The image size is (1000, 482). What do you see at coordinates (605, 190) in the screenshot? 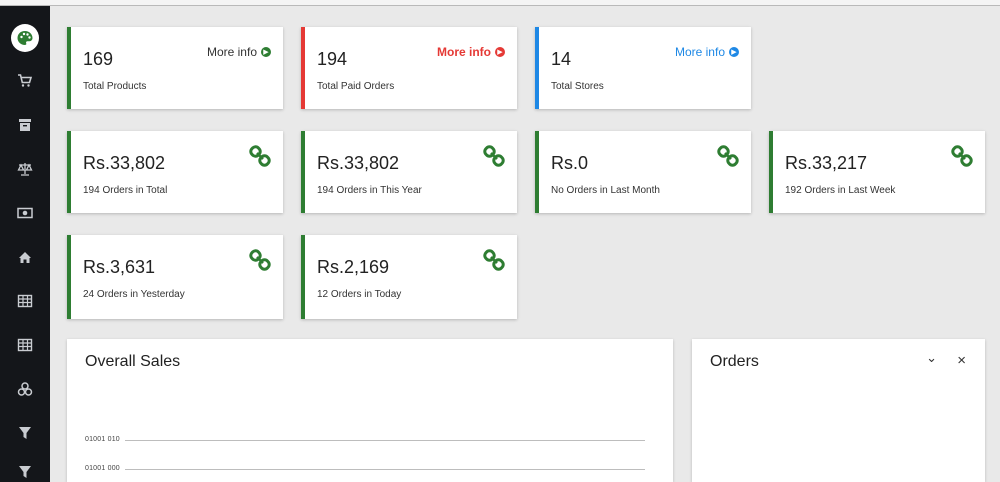
I see `stat-label: No Orders in Last Month` at bounding box center [605, 190].